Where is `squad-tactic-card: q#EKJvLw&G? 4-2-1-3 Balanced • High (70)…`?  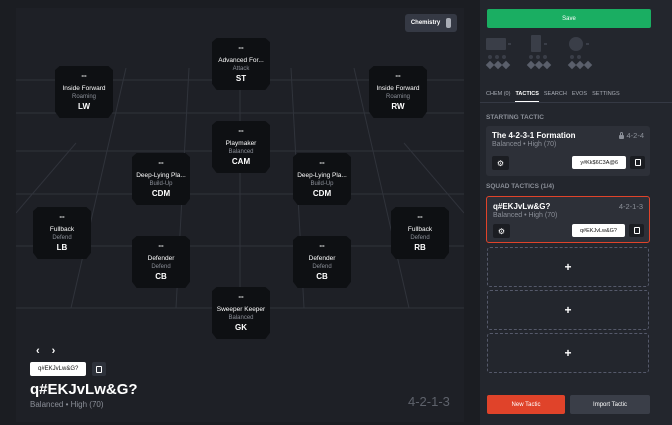
squad-tactic-card: q#EKJvLw&G? 4-2-1-3 Balanced • High (70)… is located at coordinates (568, 219).